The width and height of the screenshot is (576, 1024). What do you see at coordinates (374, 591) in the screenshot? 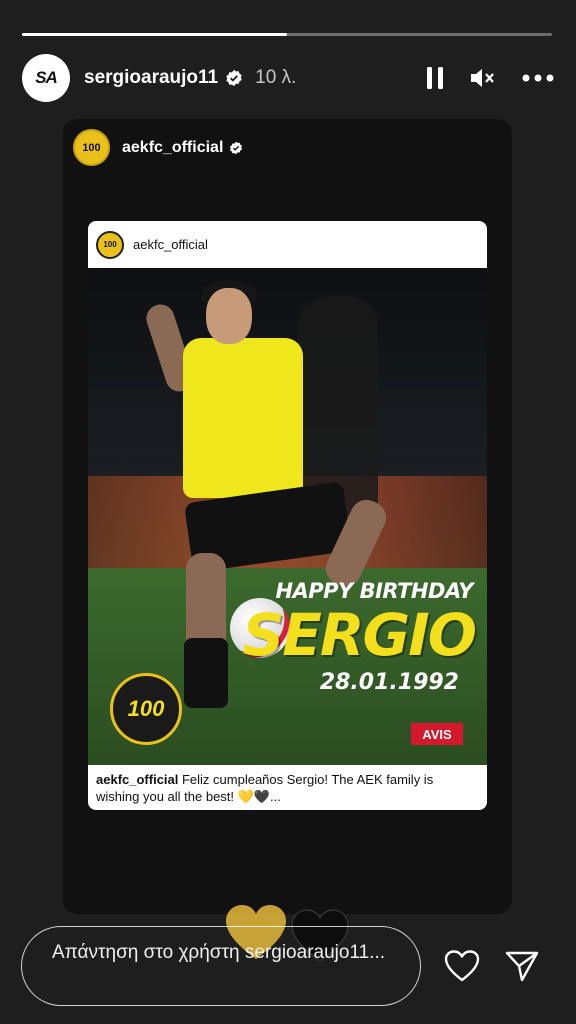
I see `greeting-text: HAPPY BIRTHDAY` at bounding box center [374, 591].